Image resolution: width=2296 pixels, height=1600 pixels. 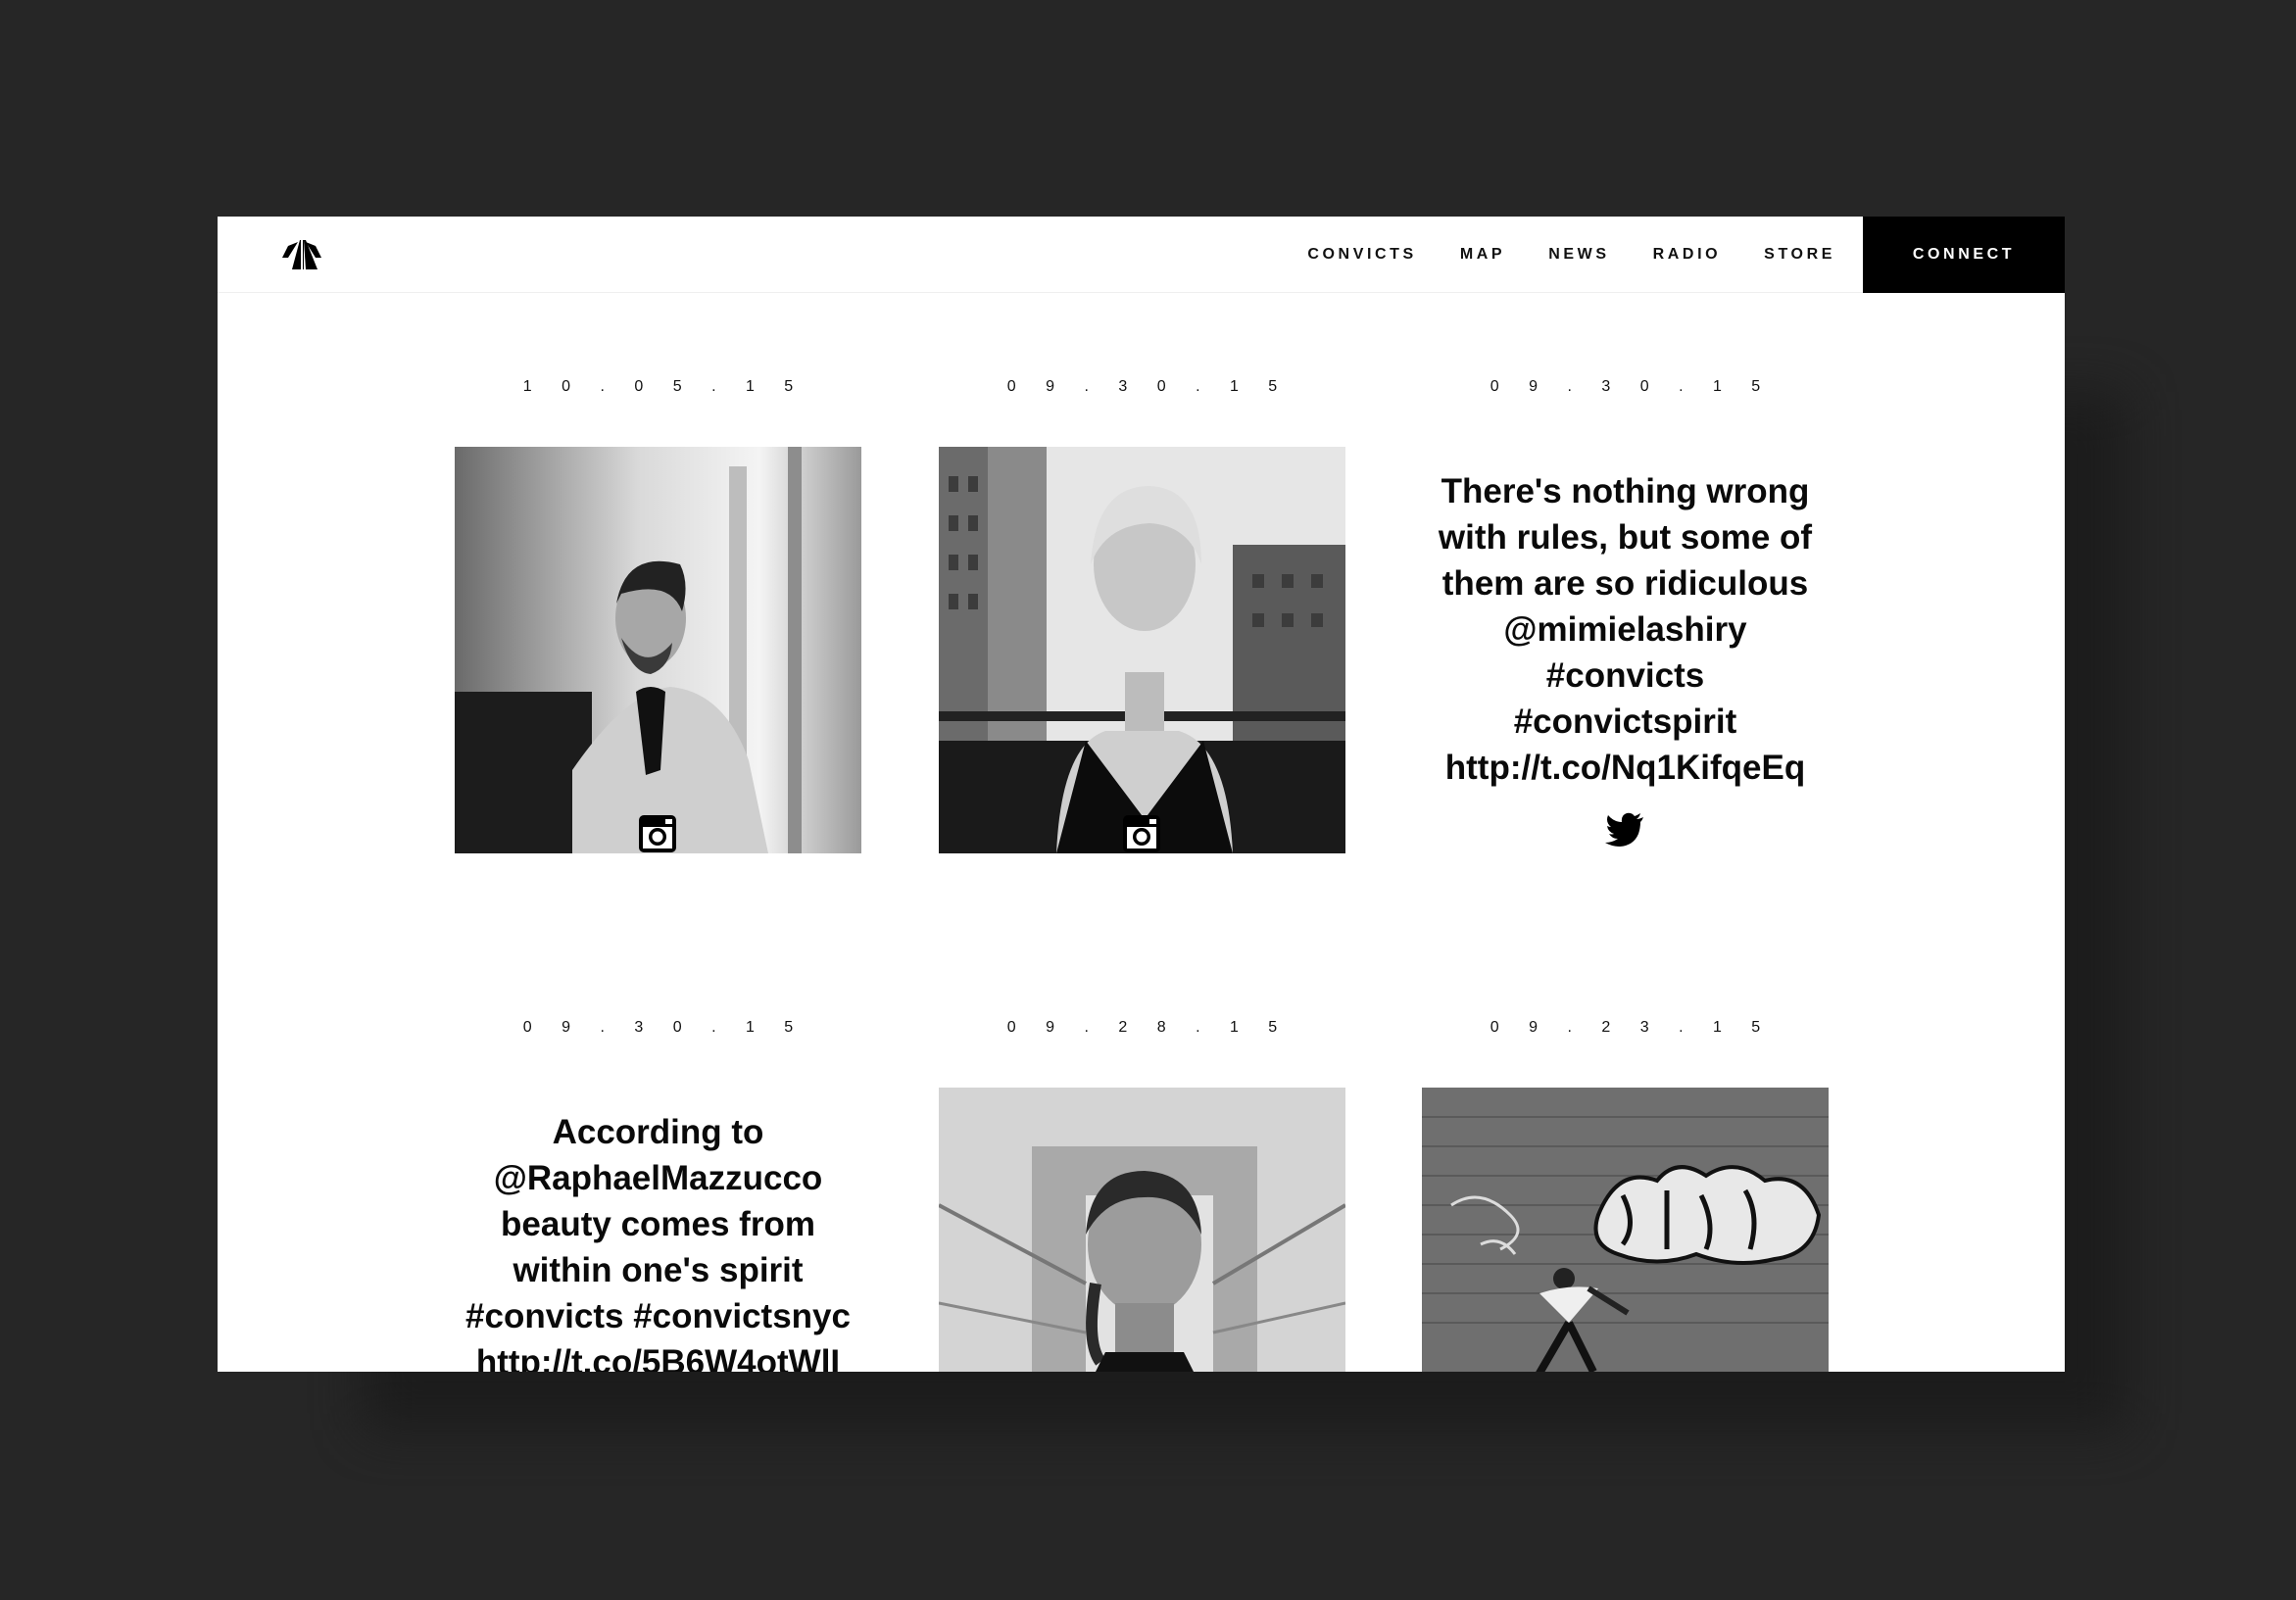 What do you see at coordinates (1799, 255) in the screenshot?
I see `nav-store: STORE` at bounding box center [1799, 255].